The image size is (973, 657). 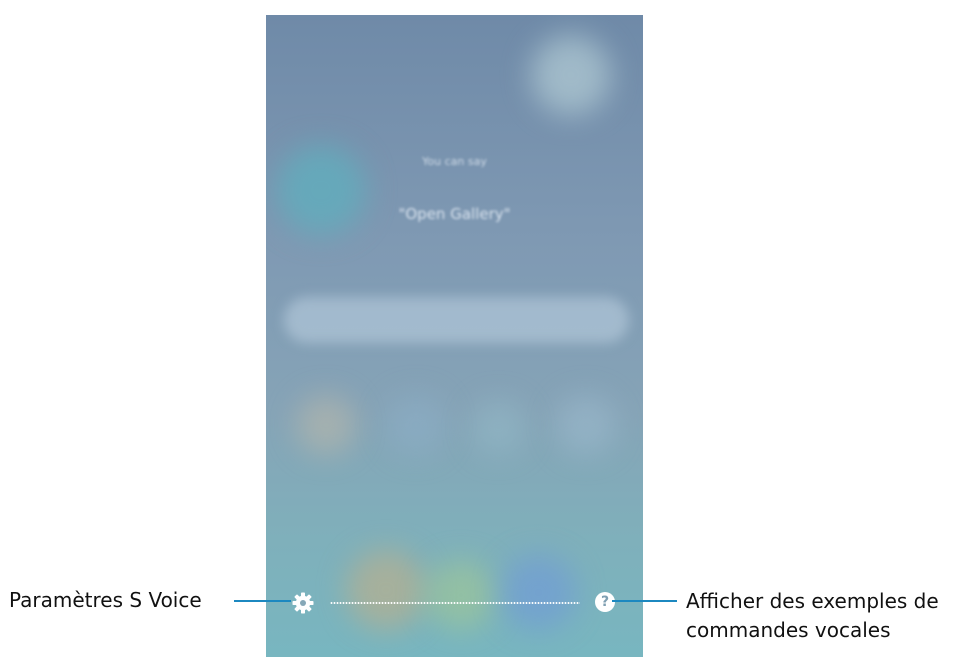 I want to click on settings-callout-label: Paramètres S Voice, so click(x=105, y=600).